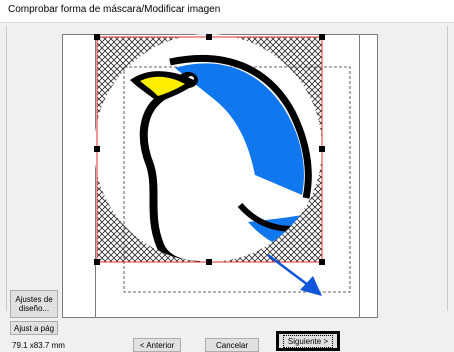 The height and width of the screenshot is (352, 454). What do you see at coordinates (97, 149) in the screenshot?
I see `handle-left` at bounding box center [97, 149].